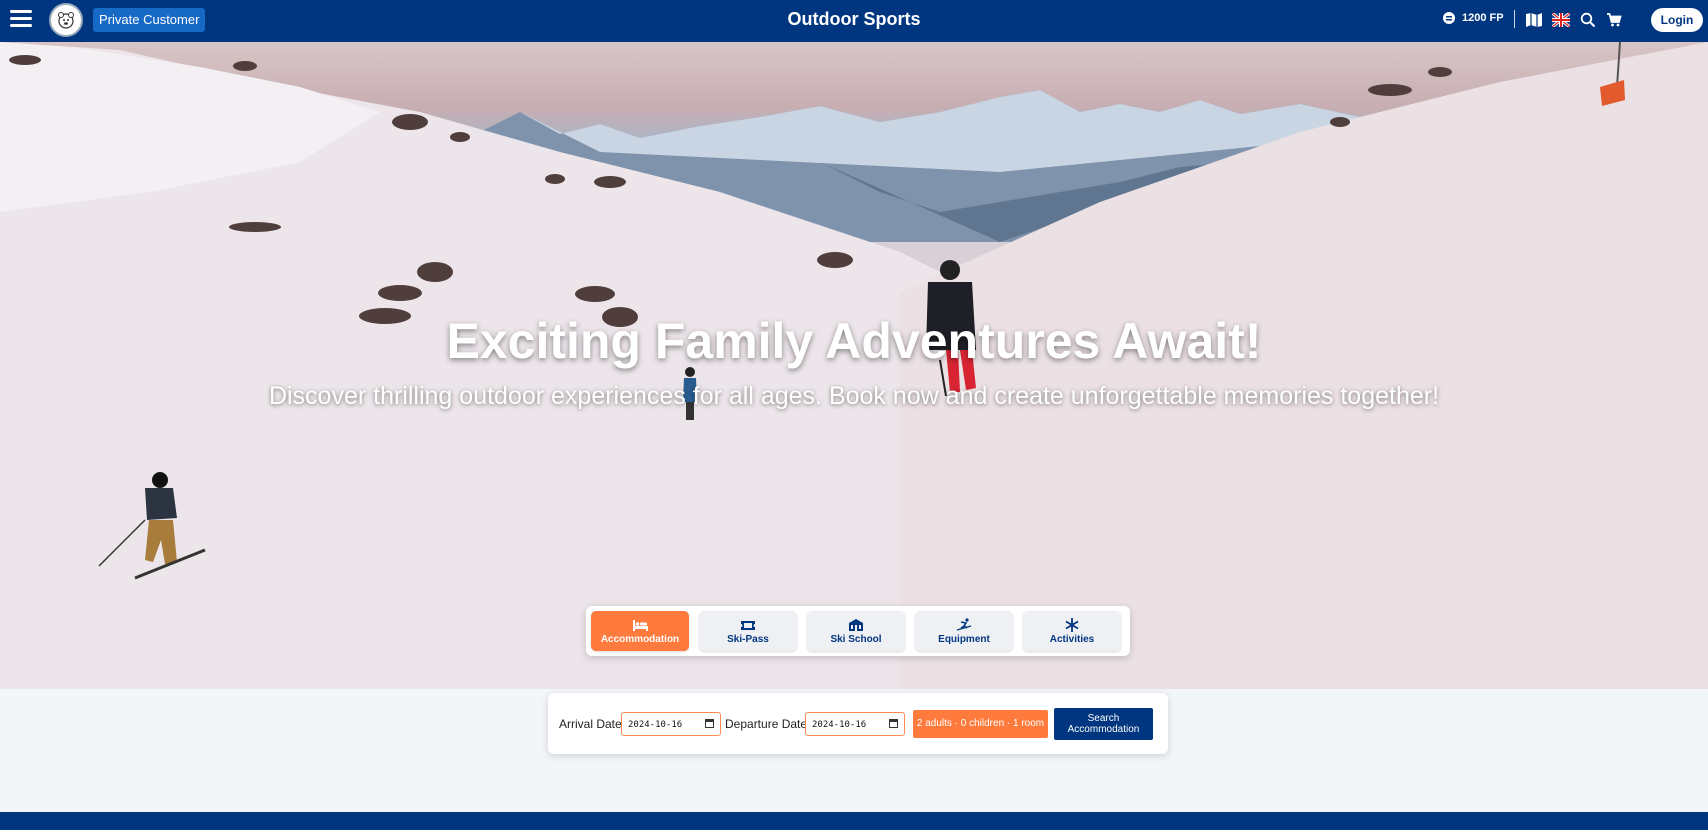 Image resolution: width=1708 pixels, height=830 pixels. Describe the element at coordinates (748, 631) in the screenshot. I see `tab-ski-pass: Ski-Pass` at that location.